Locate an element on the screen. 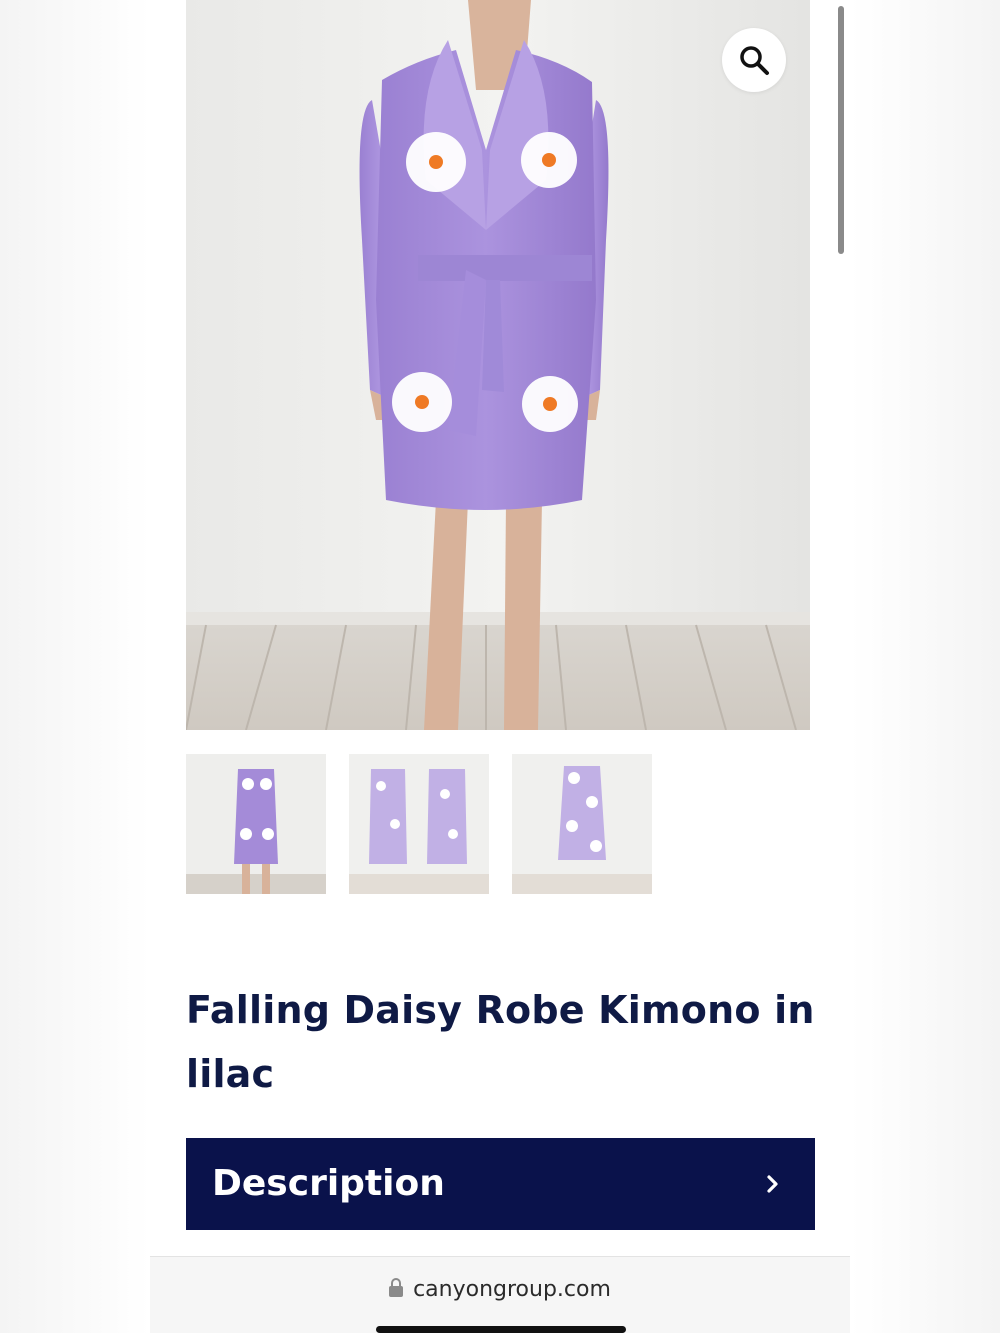 This screenshot has height=1333, width=1000. magnifier-icon is located at coordinates (754, 60).